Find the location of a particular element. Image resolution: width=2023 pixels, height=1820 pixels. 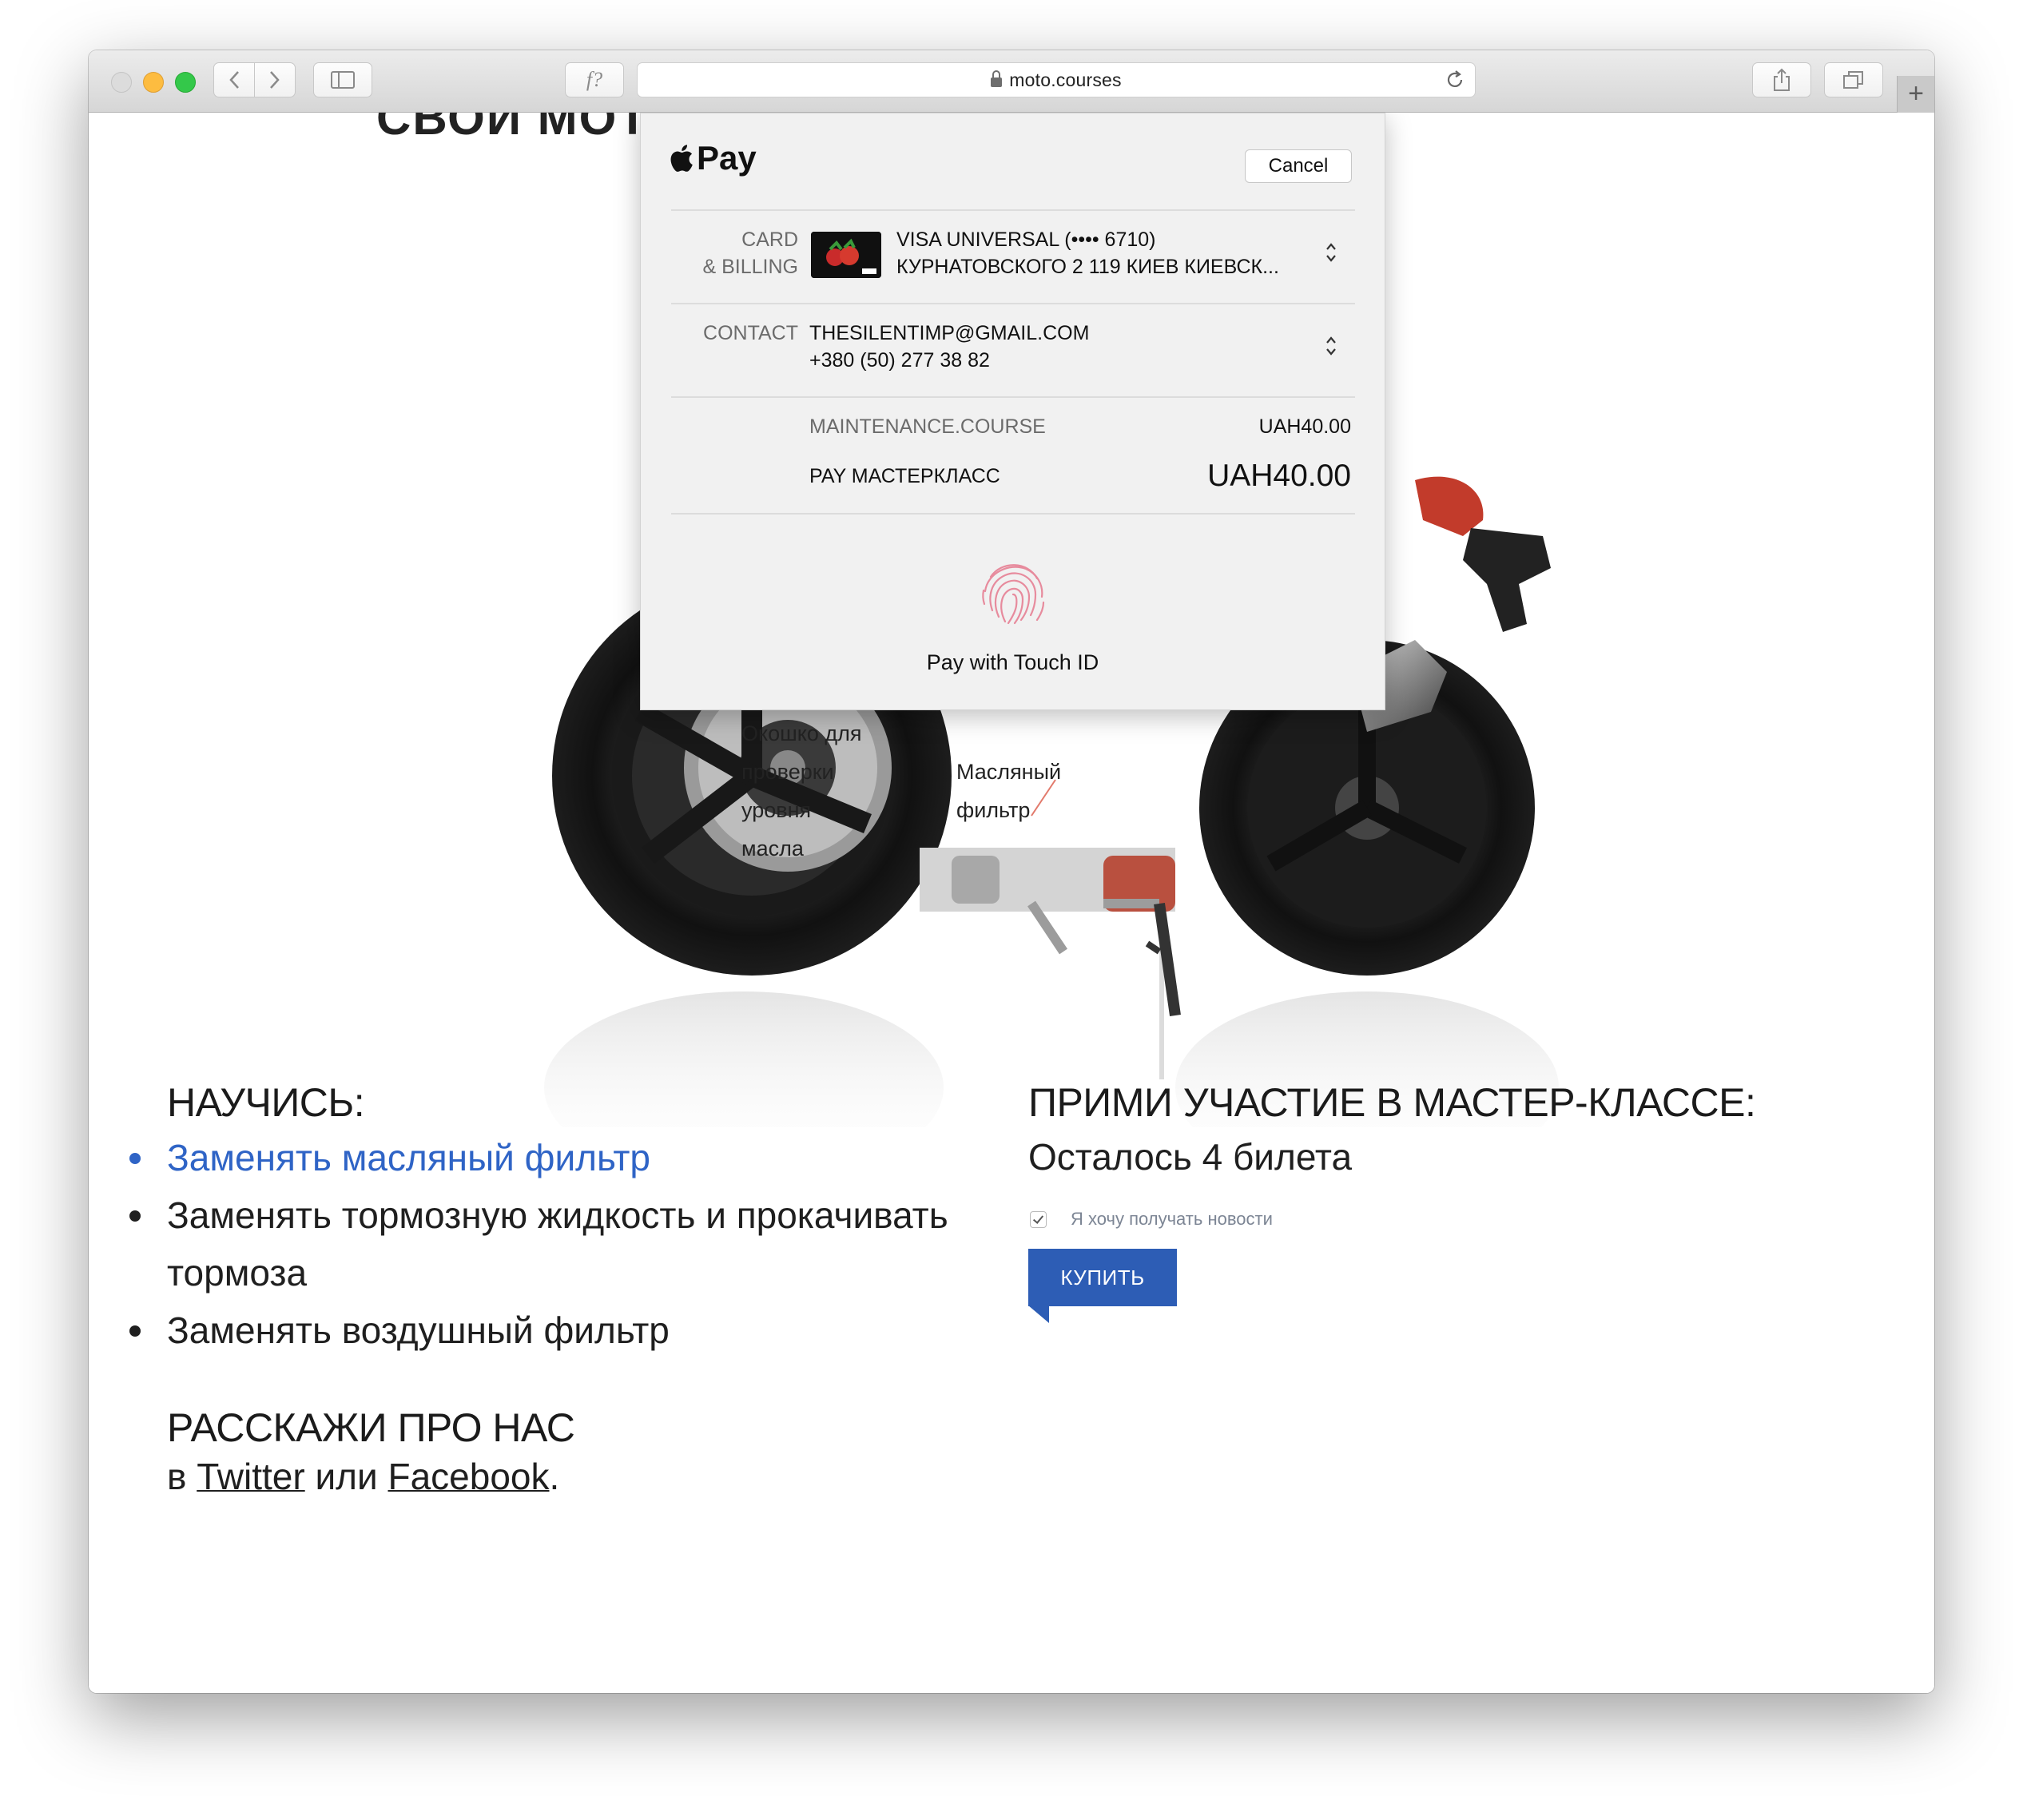

new-tab-button: + is located at coordinates (1915, 94).